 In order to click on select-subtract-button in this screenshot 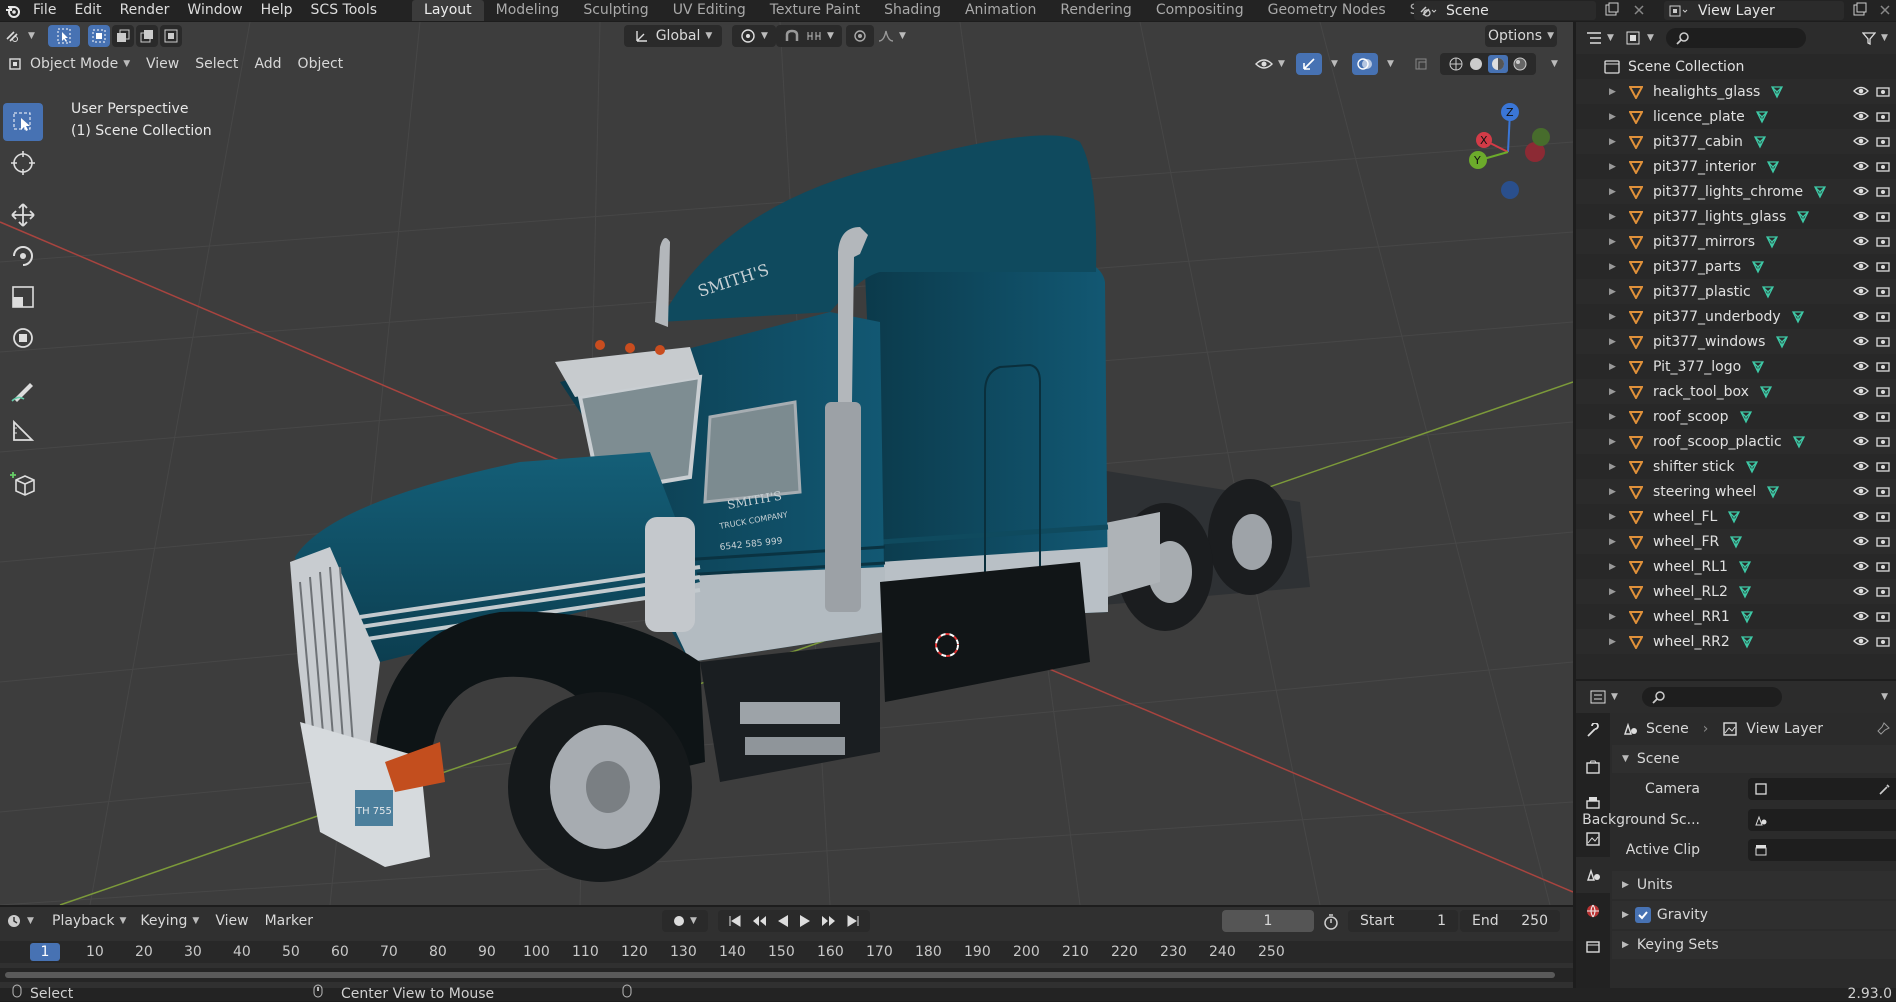, I will do `click(147, 36)`.